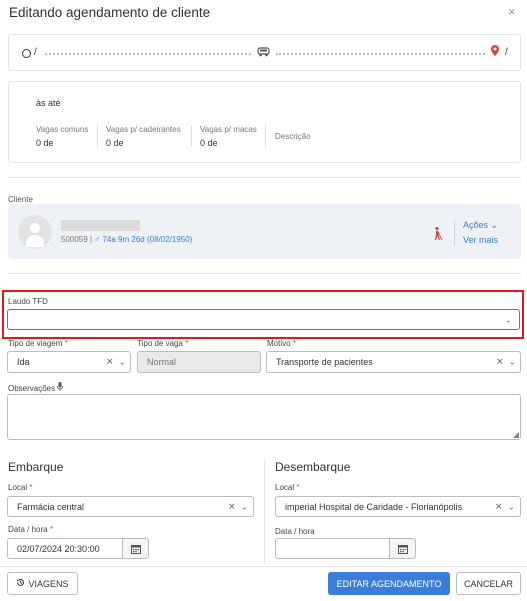  What do you see at coordinates (293, 136) in the screenshot?
I see `descricao: Descrição` at bounding box center [293, 136].